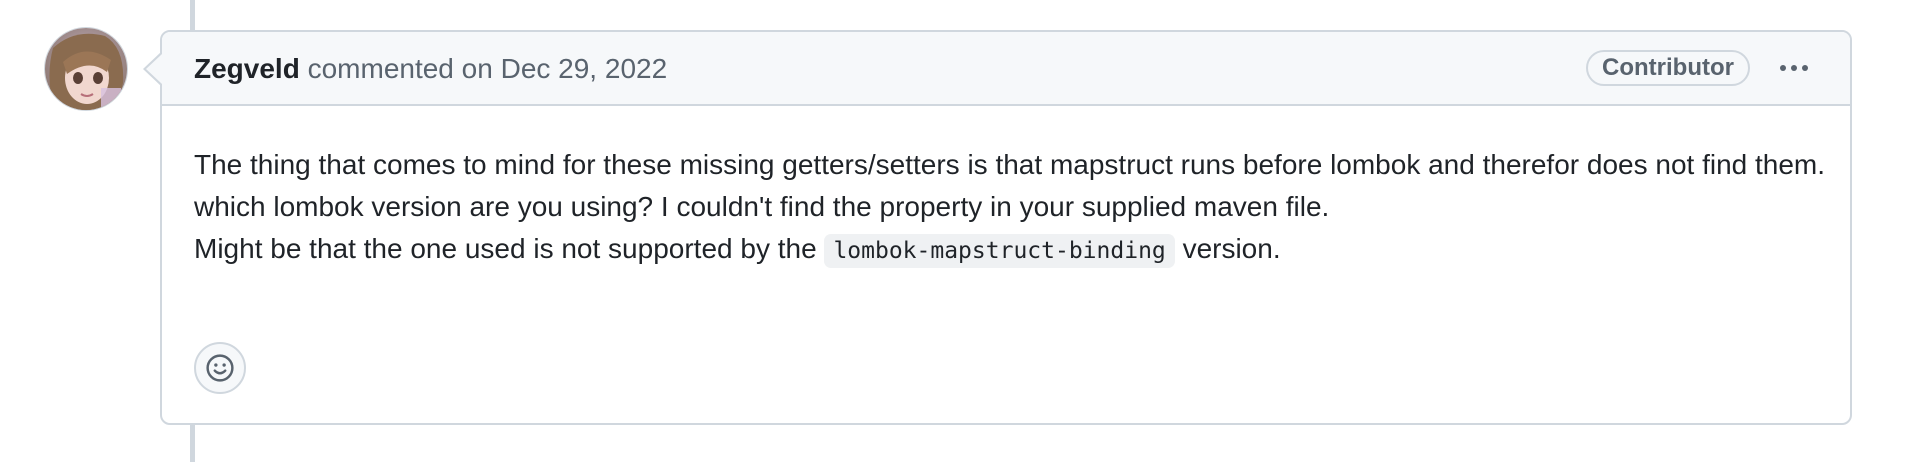 The width and height of the screenshot is (1916, 462). Describe the element at coordinates (1231, 248) in the screenshot. I see `comment-line-3-suffix: version.` at that location.